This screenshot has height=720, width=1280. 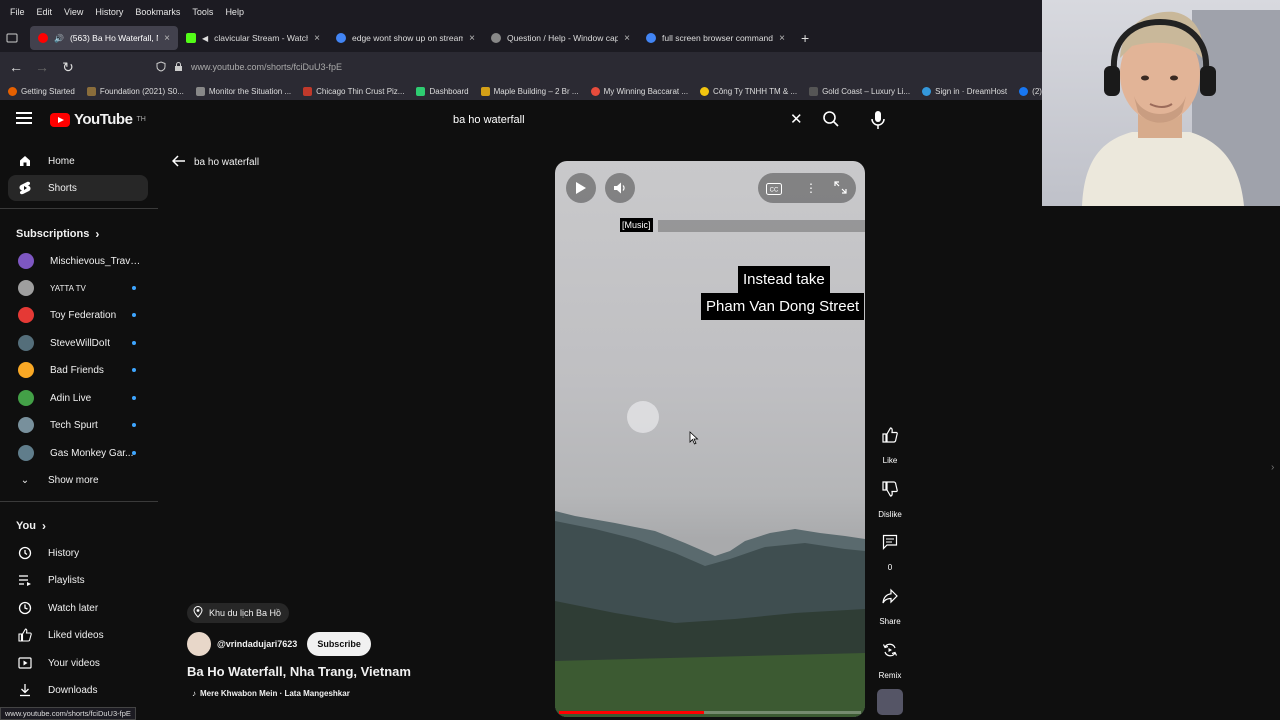 What do you see at coordinates (199, 644) in the screenshot?
I see `avatar` at bounding box center [199, 644].